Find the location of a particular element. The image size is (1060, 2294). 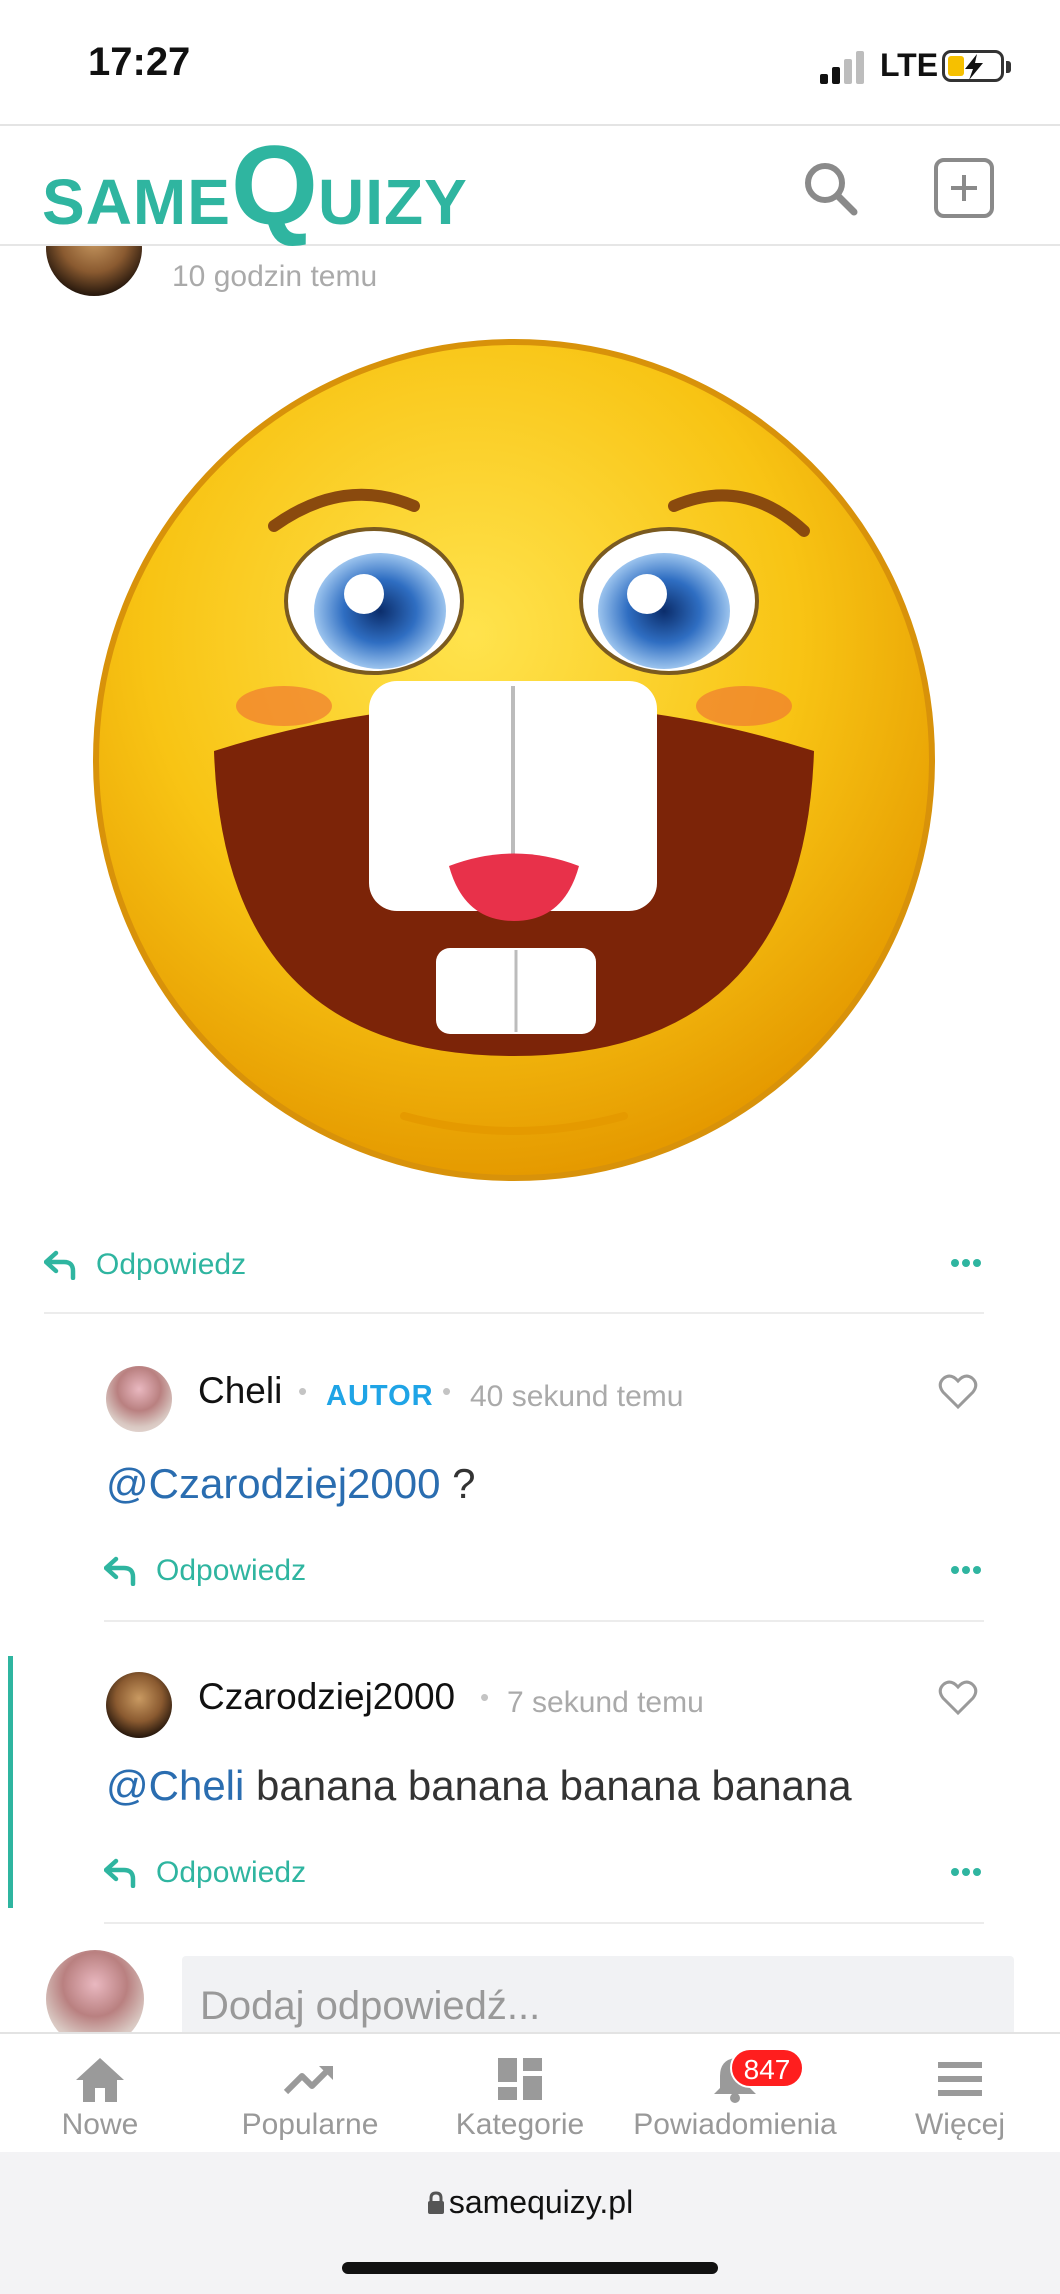

grid-icon is located at coordinates (520, 2079).